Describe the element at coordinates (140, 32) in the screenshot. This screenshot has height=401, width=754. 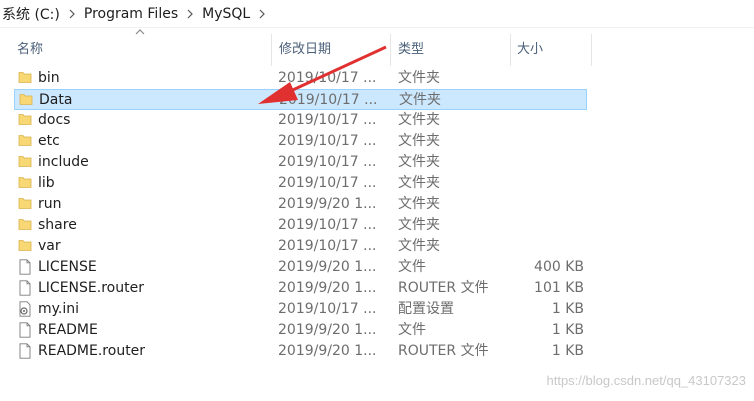
I see `sort-ascending-icon` at that location.